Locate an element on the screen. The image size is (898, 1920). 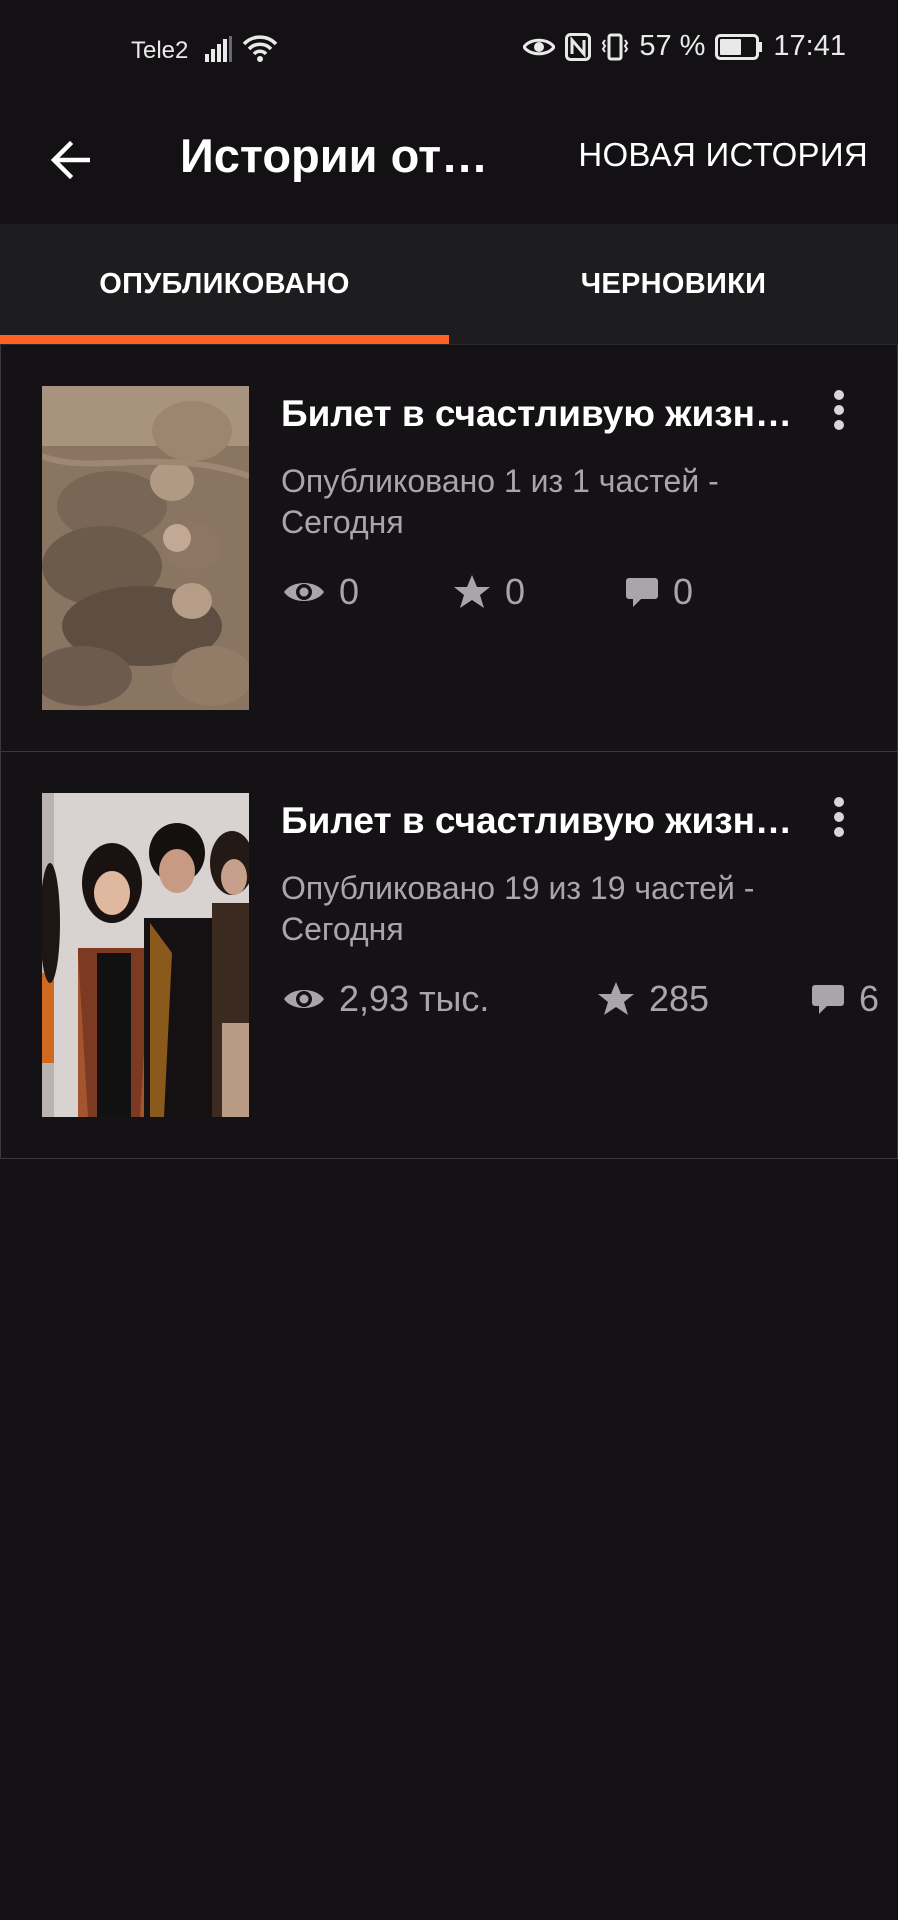
views-stat: 2,93 тыс. is located at coordinates (386, 999).